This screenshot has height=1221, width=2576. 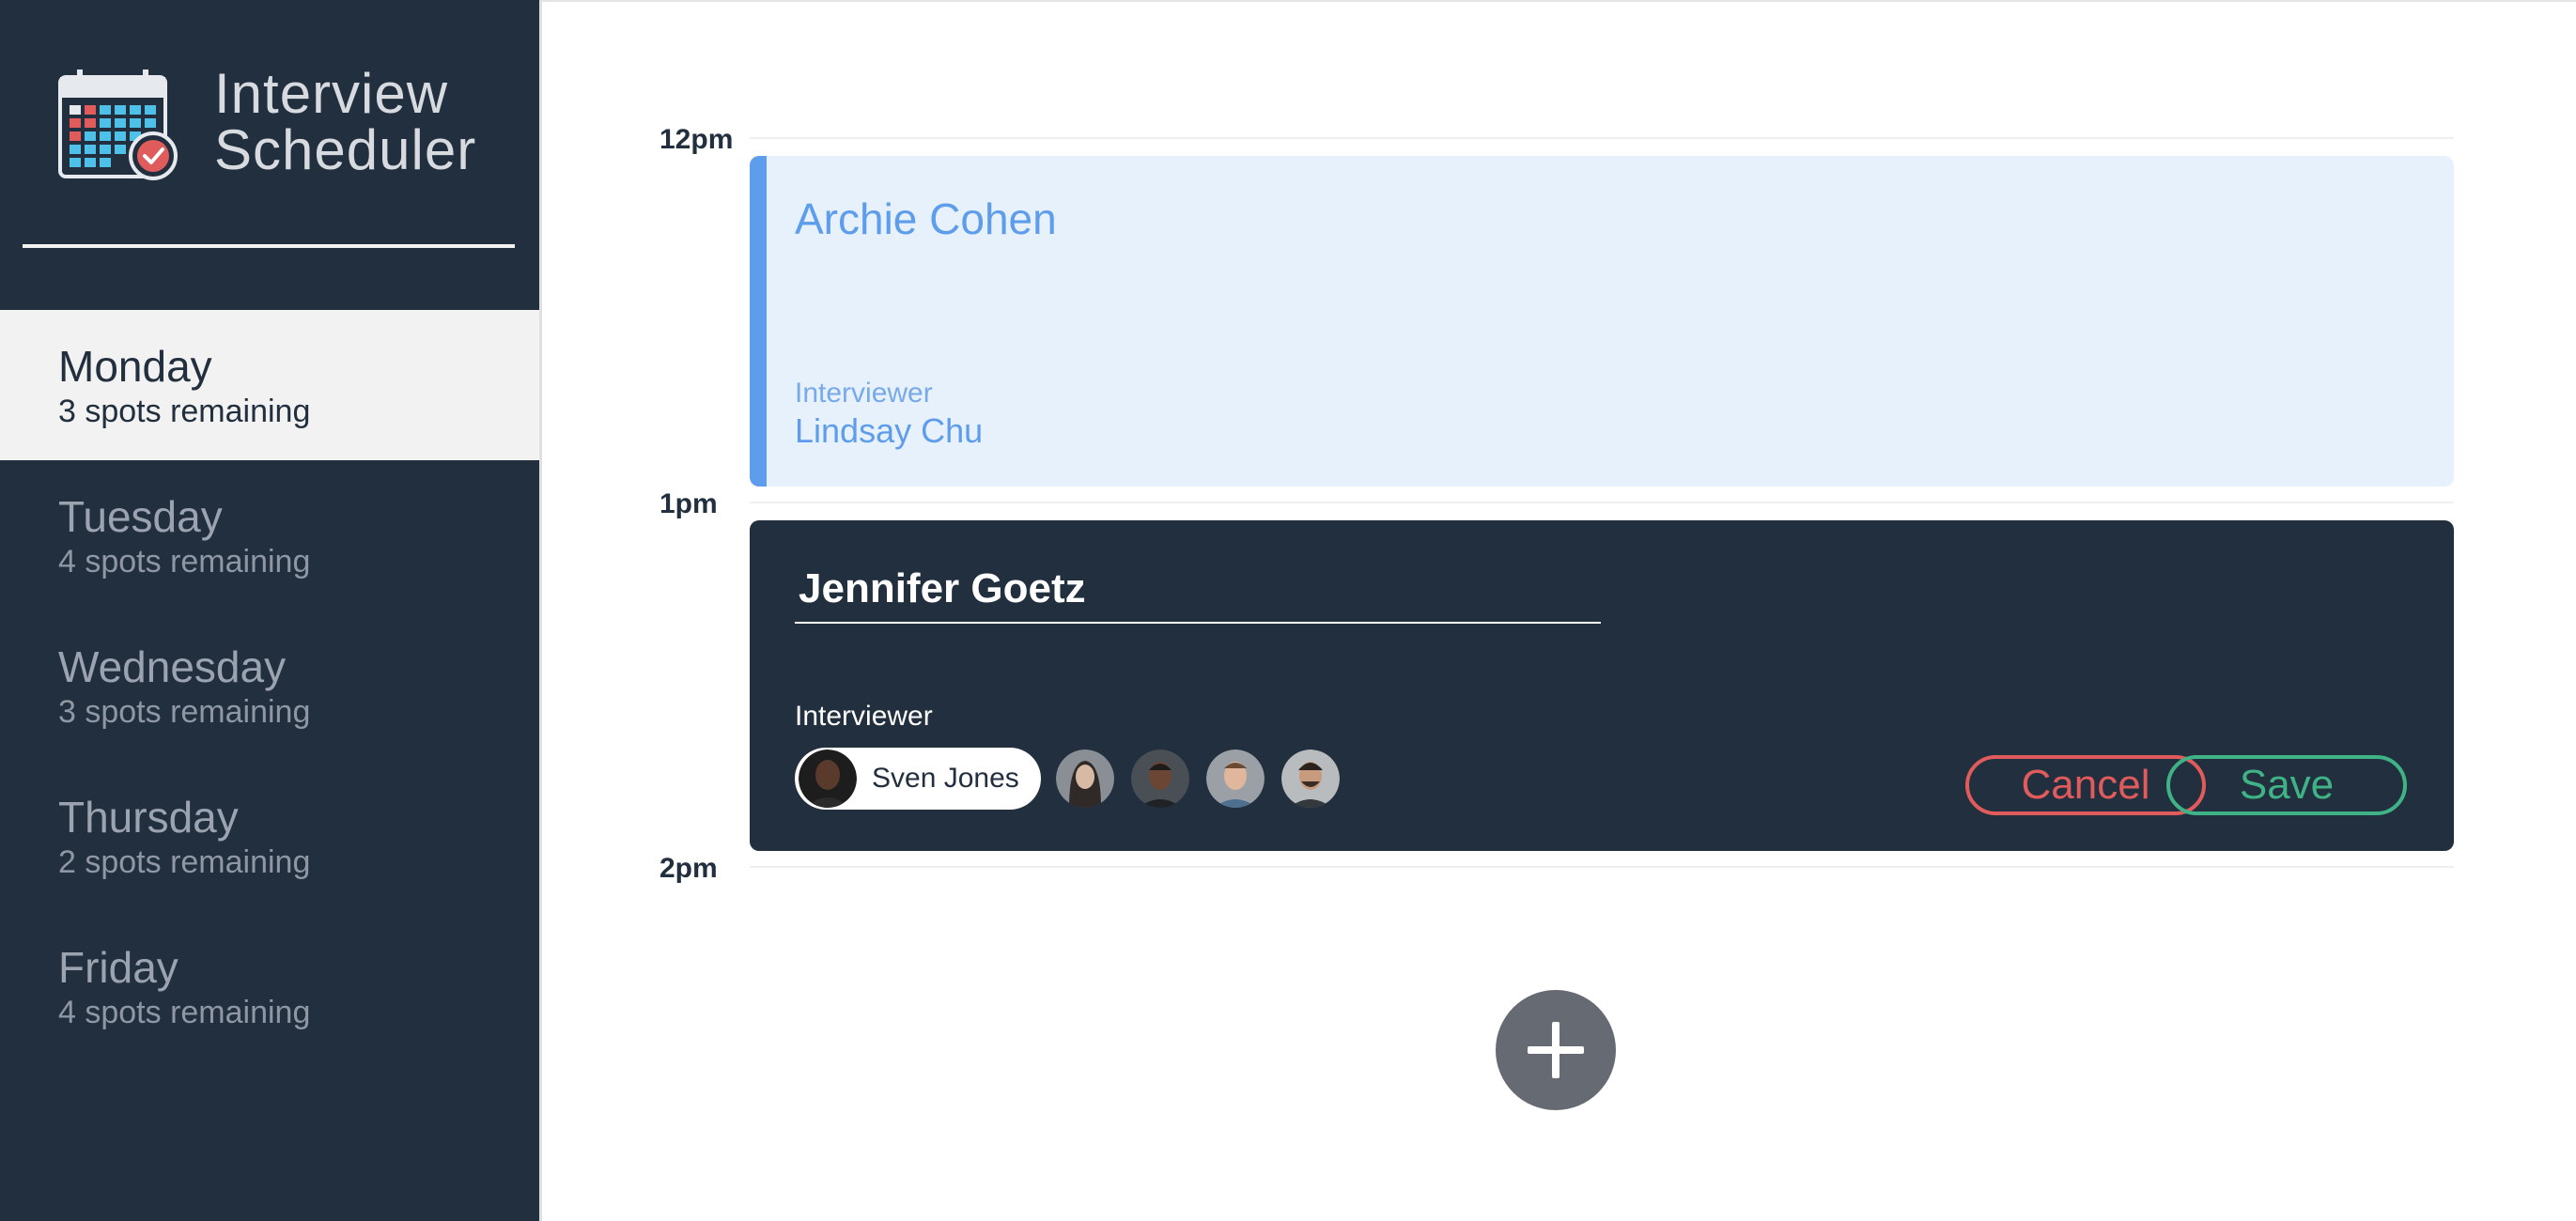 I want to click on app-title-line1: Interview, so click(x=331, y=93).